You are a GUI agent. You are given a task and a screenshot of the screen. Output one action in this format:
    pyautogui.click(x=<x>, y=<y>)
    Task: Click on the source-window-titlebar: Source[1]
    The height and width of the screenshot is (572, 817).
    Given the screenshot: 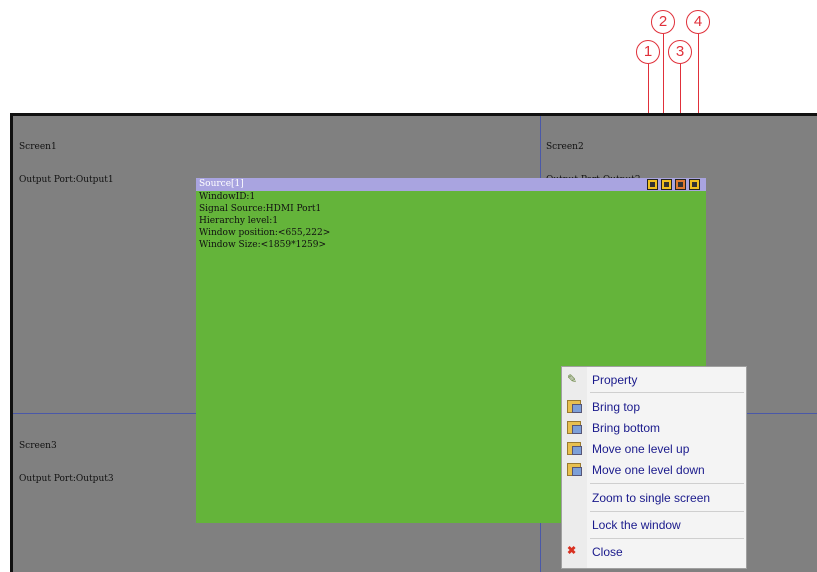 What is the action you would take?
    pyautogui.click(x=451, y=184)
    